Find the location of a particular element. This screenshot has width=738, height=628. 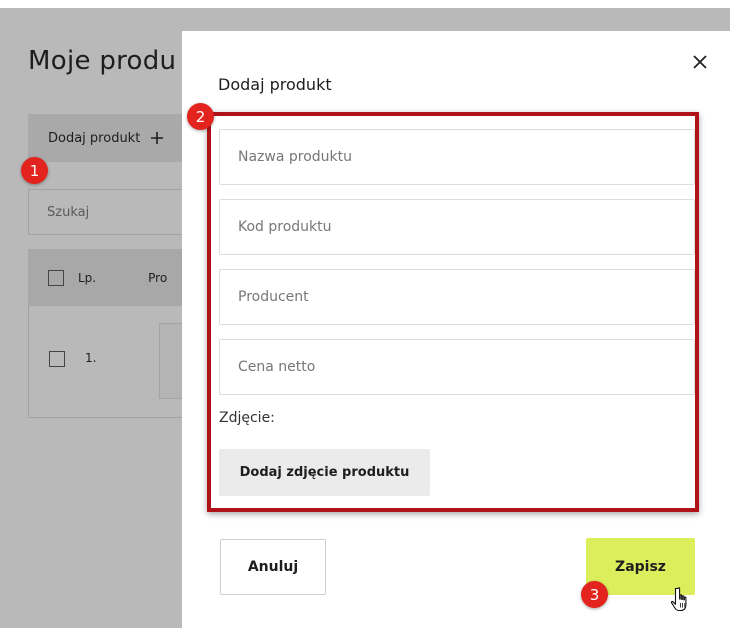

producer-field is located at coordinates (457, 297).